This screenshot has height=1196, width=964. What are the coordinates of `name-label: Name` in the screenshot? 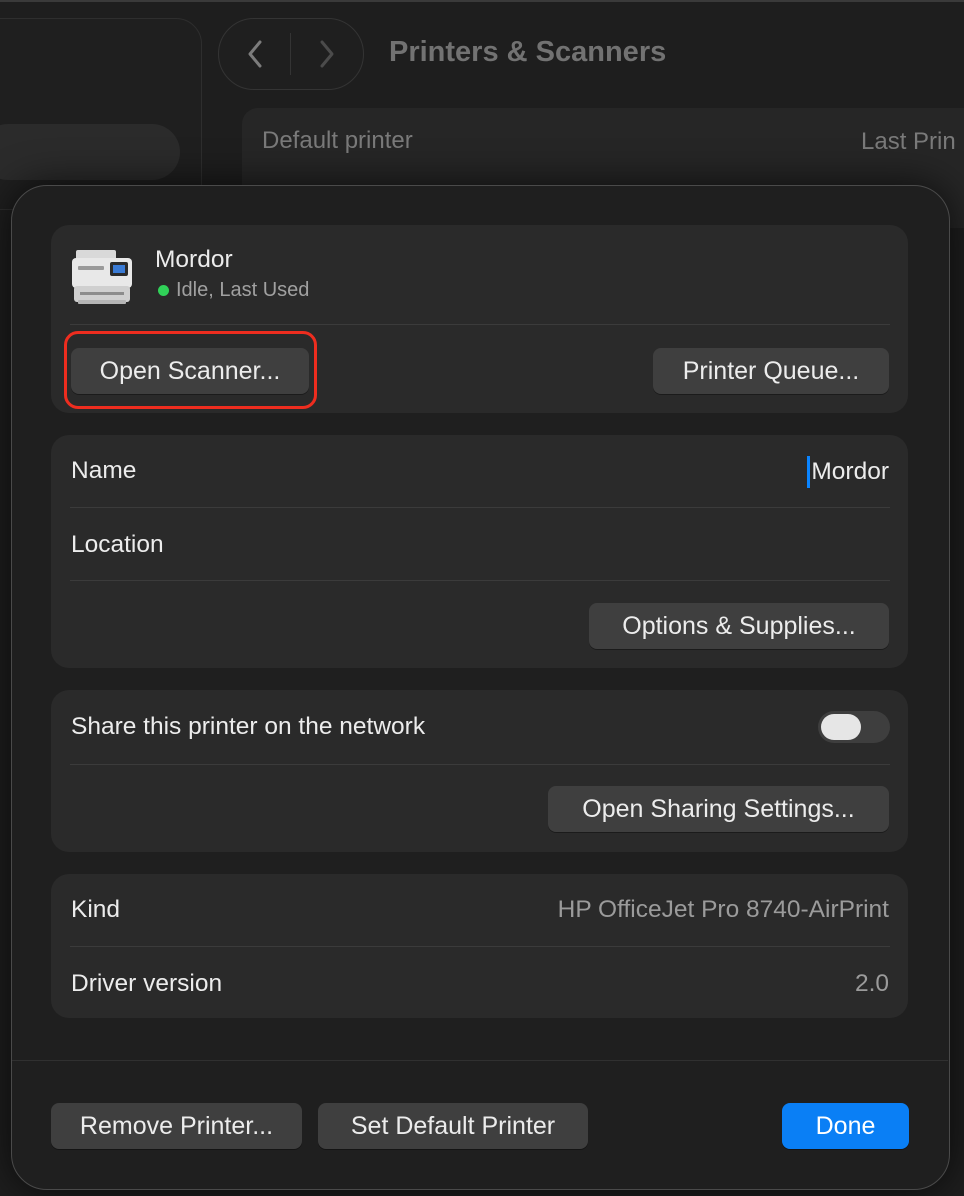 It's located at (104, 470).